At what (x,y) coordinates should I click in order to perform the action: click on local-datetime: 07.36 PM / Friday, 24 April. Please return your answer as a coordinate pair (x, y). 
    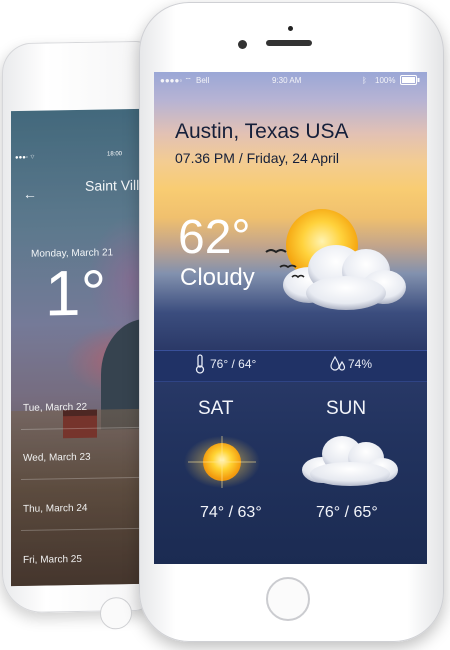
    Looking at the image, I should click on (257, 158).